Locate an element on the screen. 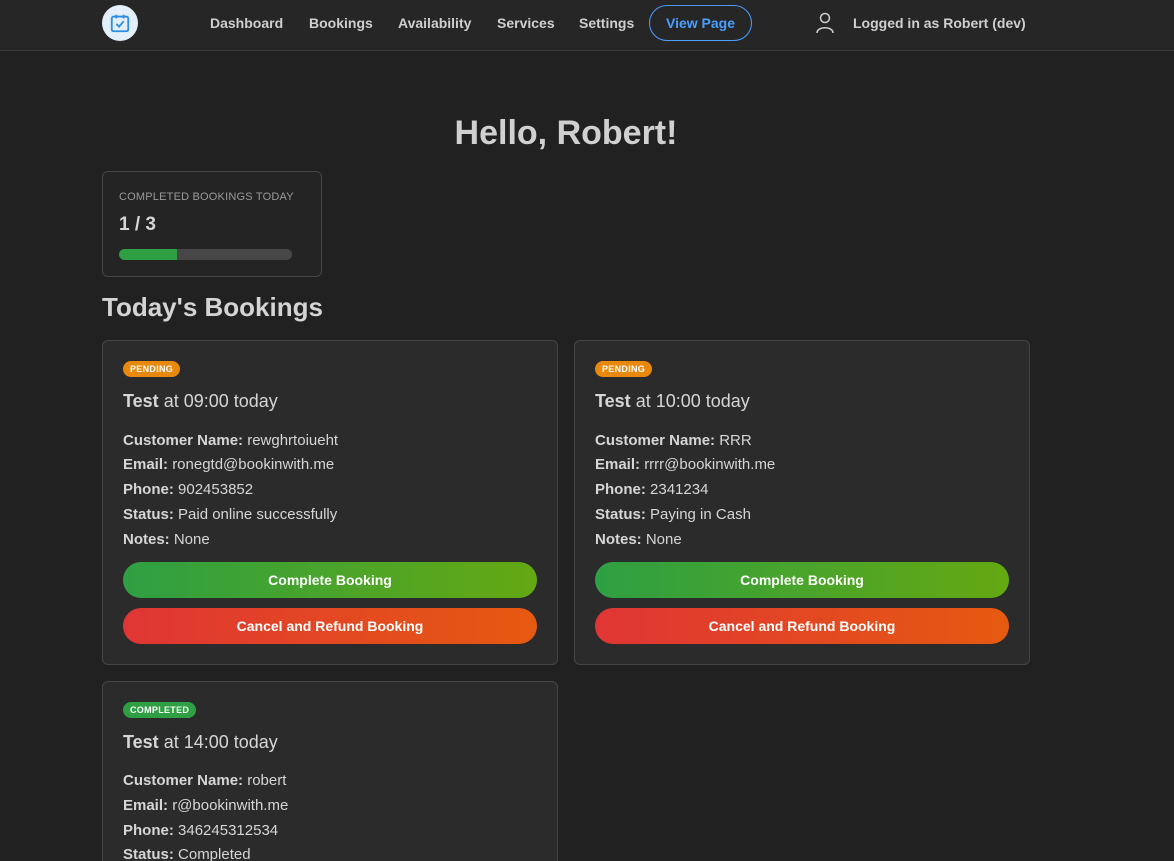 This screenshot has width=1174, height=861. nav-services: Services is located at coordinates (526, 23).